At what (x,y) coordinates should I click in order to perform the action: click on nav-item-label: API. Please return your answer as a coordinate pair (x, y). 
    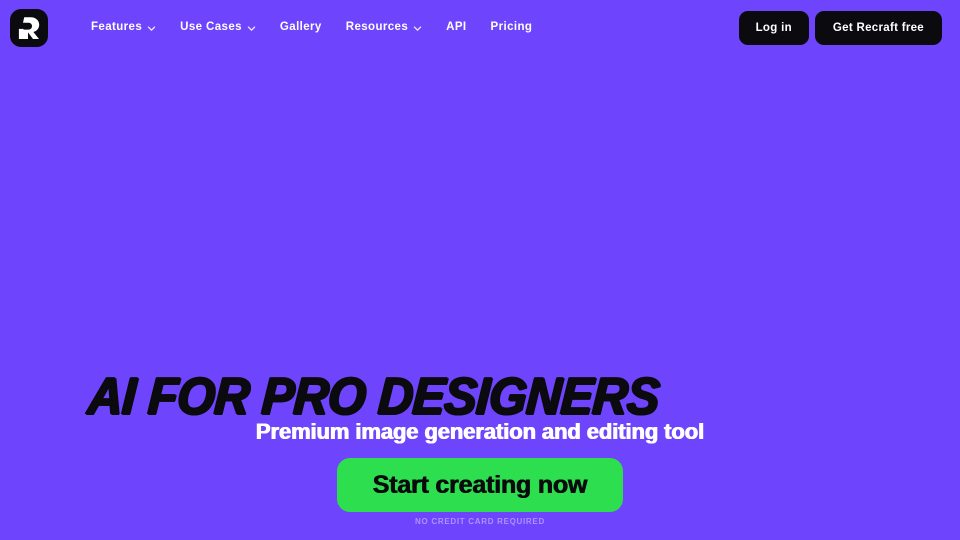
    Looking at the image, I should click on (456, 27).